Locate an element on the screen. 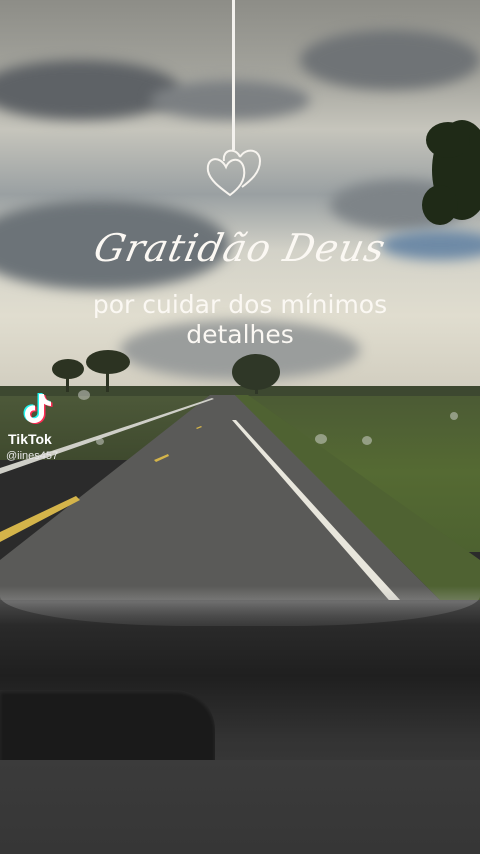 The image size is (480, 854). tiktok-note-icon is located at coordinates (38, 408).